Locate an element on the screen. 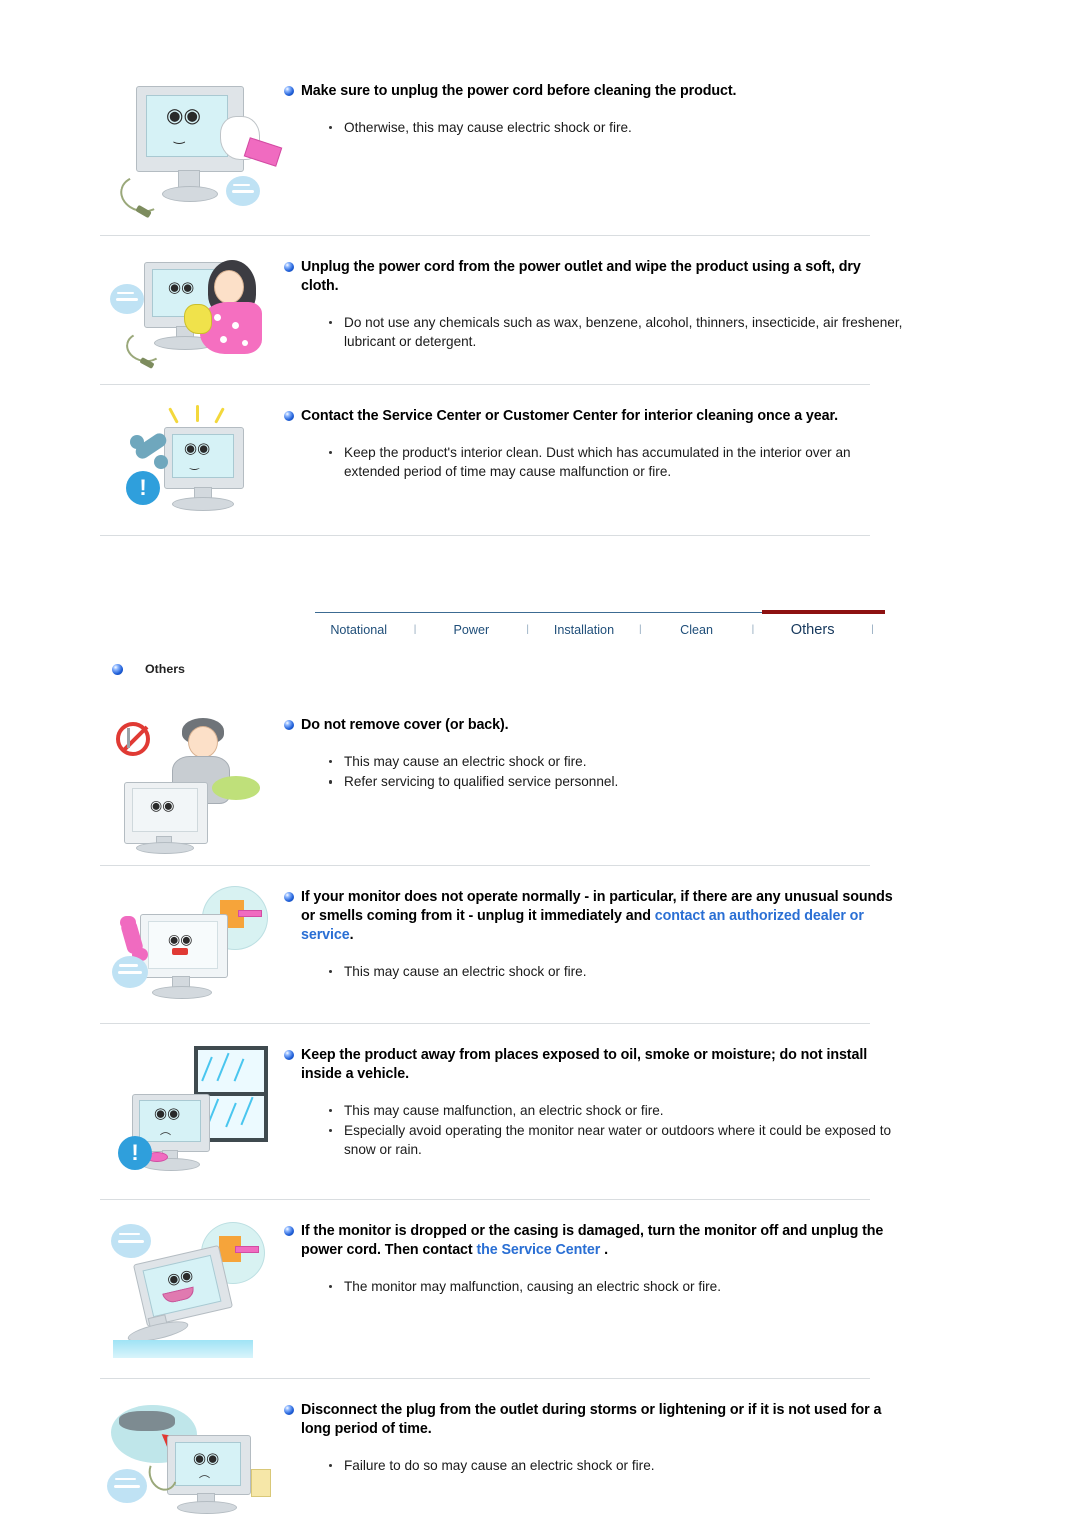  yellow-cloth is located at coordinates (198, 319).